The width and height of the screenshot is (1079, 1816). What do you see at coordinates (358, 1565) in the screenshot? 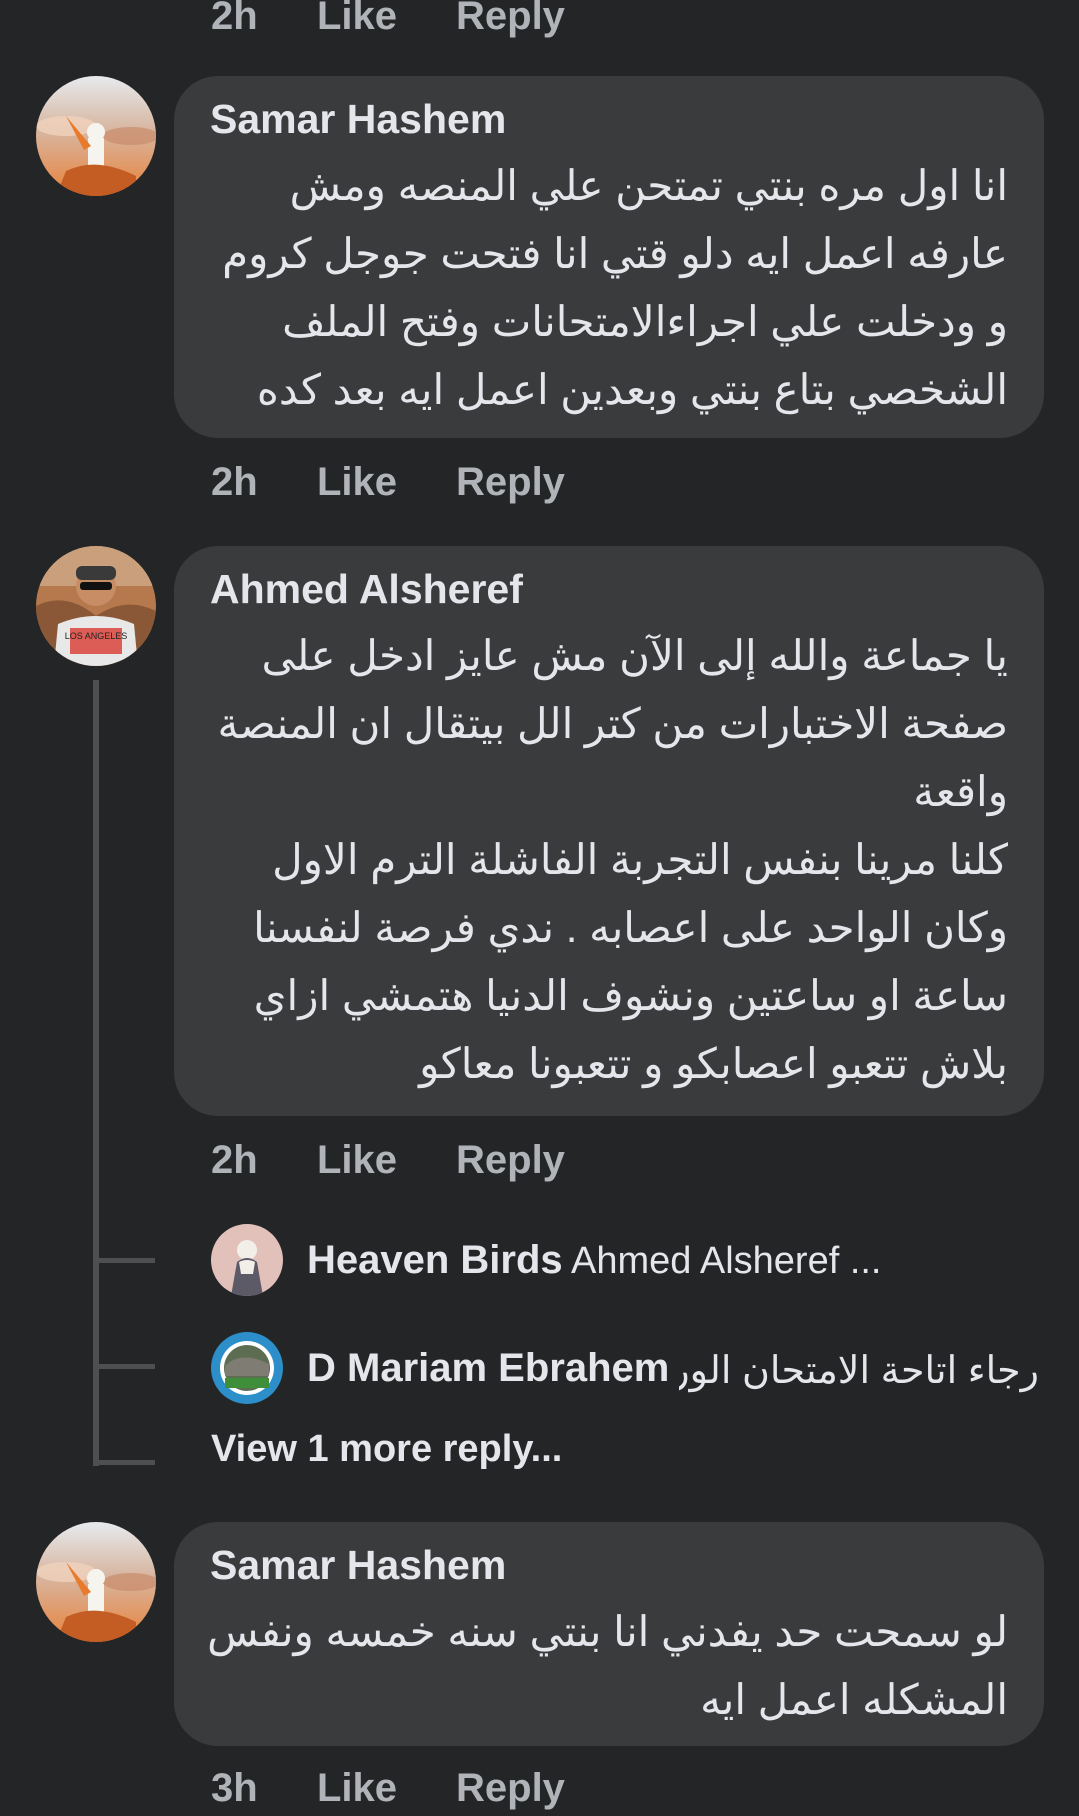
I see `comment-3-author: Samar Hashem` at bounding box center [358, 1565].